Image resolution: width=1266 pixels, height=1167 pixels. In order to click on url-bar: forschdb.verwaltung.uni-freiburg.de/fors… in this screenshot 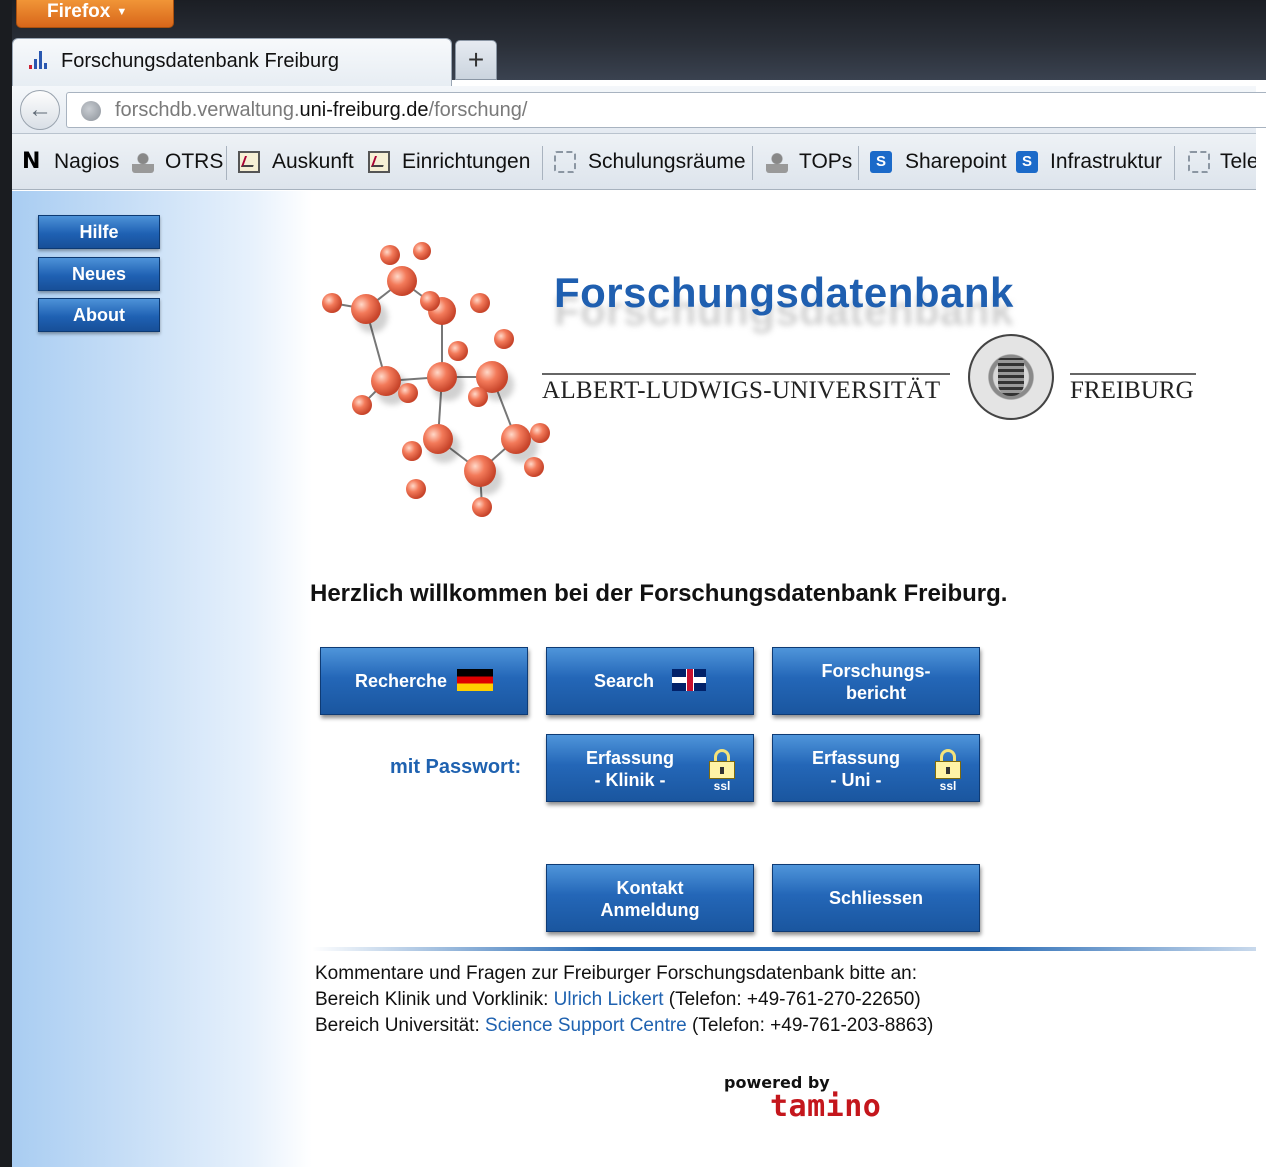, I will do `click(666, 110)`.